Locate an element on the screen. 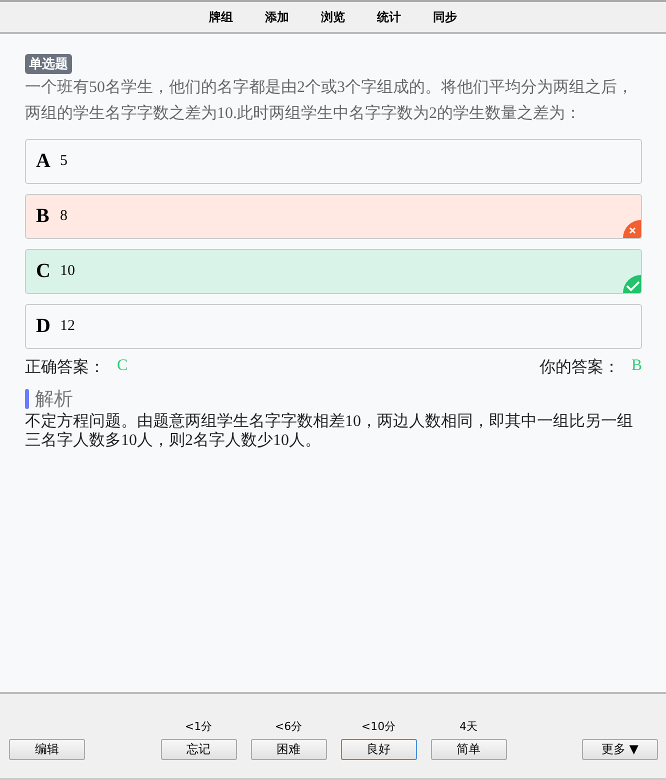 The width and height of the screenshot is (666, 780). option-letter: C is located at coordinates (44, 271).